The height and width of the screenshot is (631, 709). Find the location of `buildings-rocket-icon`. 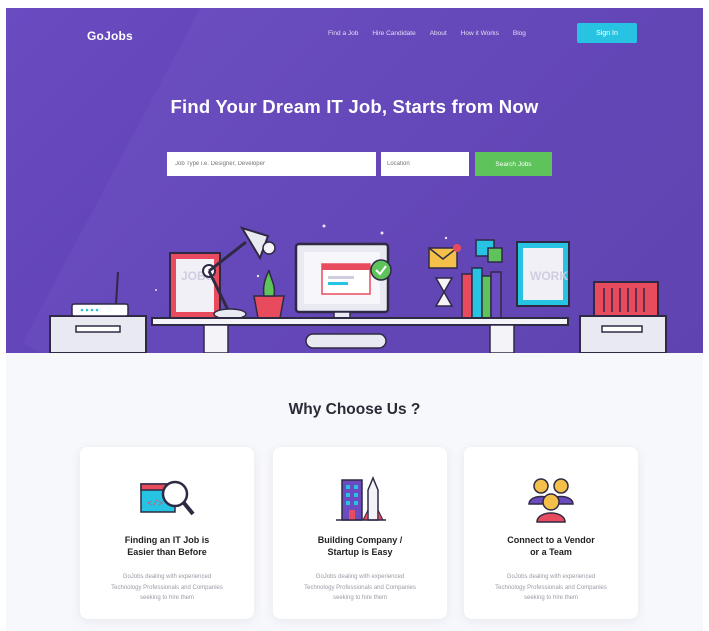

buildings-rocket-icon is located at coordinates (361, 498).